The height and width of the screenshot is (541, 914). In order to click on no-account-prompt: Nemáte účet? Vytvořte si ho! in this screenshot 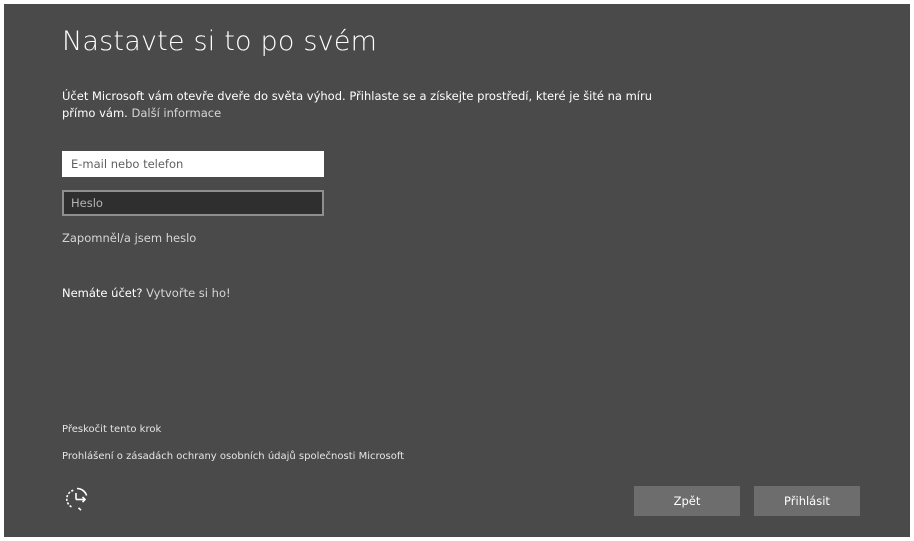, I will do `click(146, 293)`.